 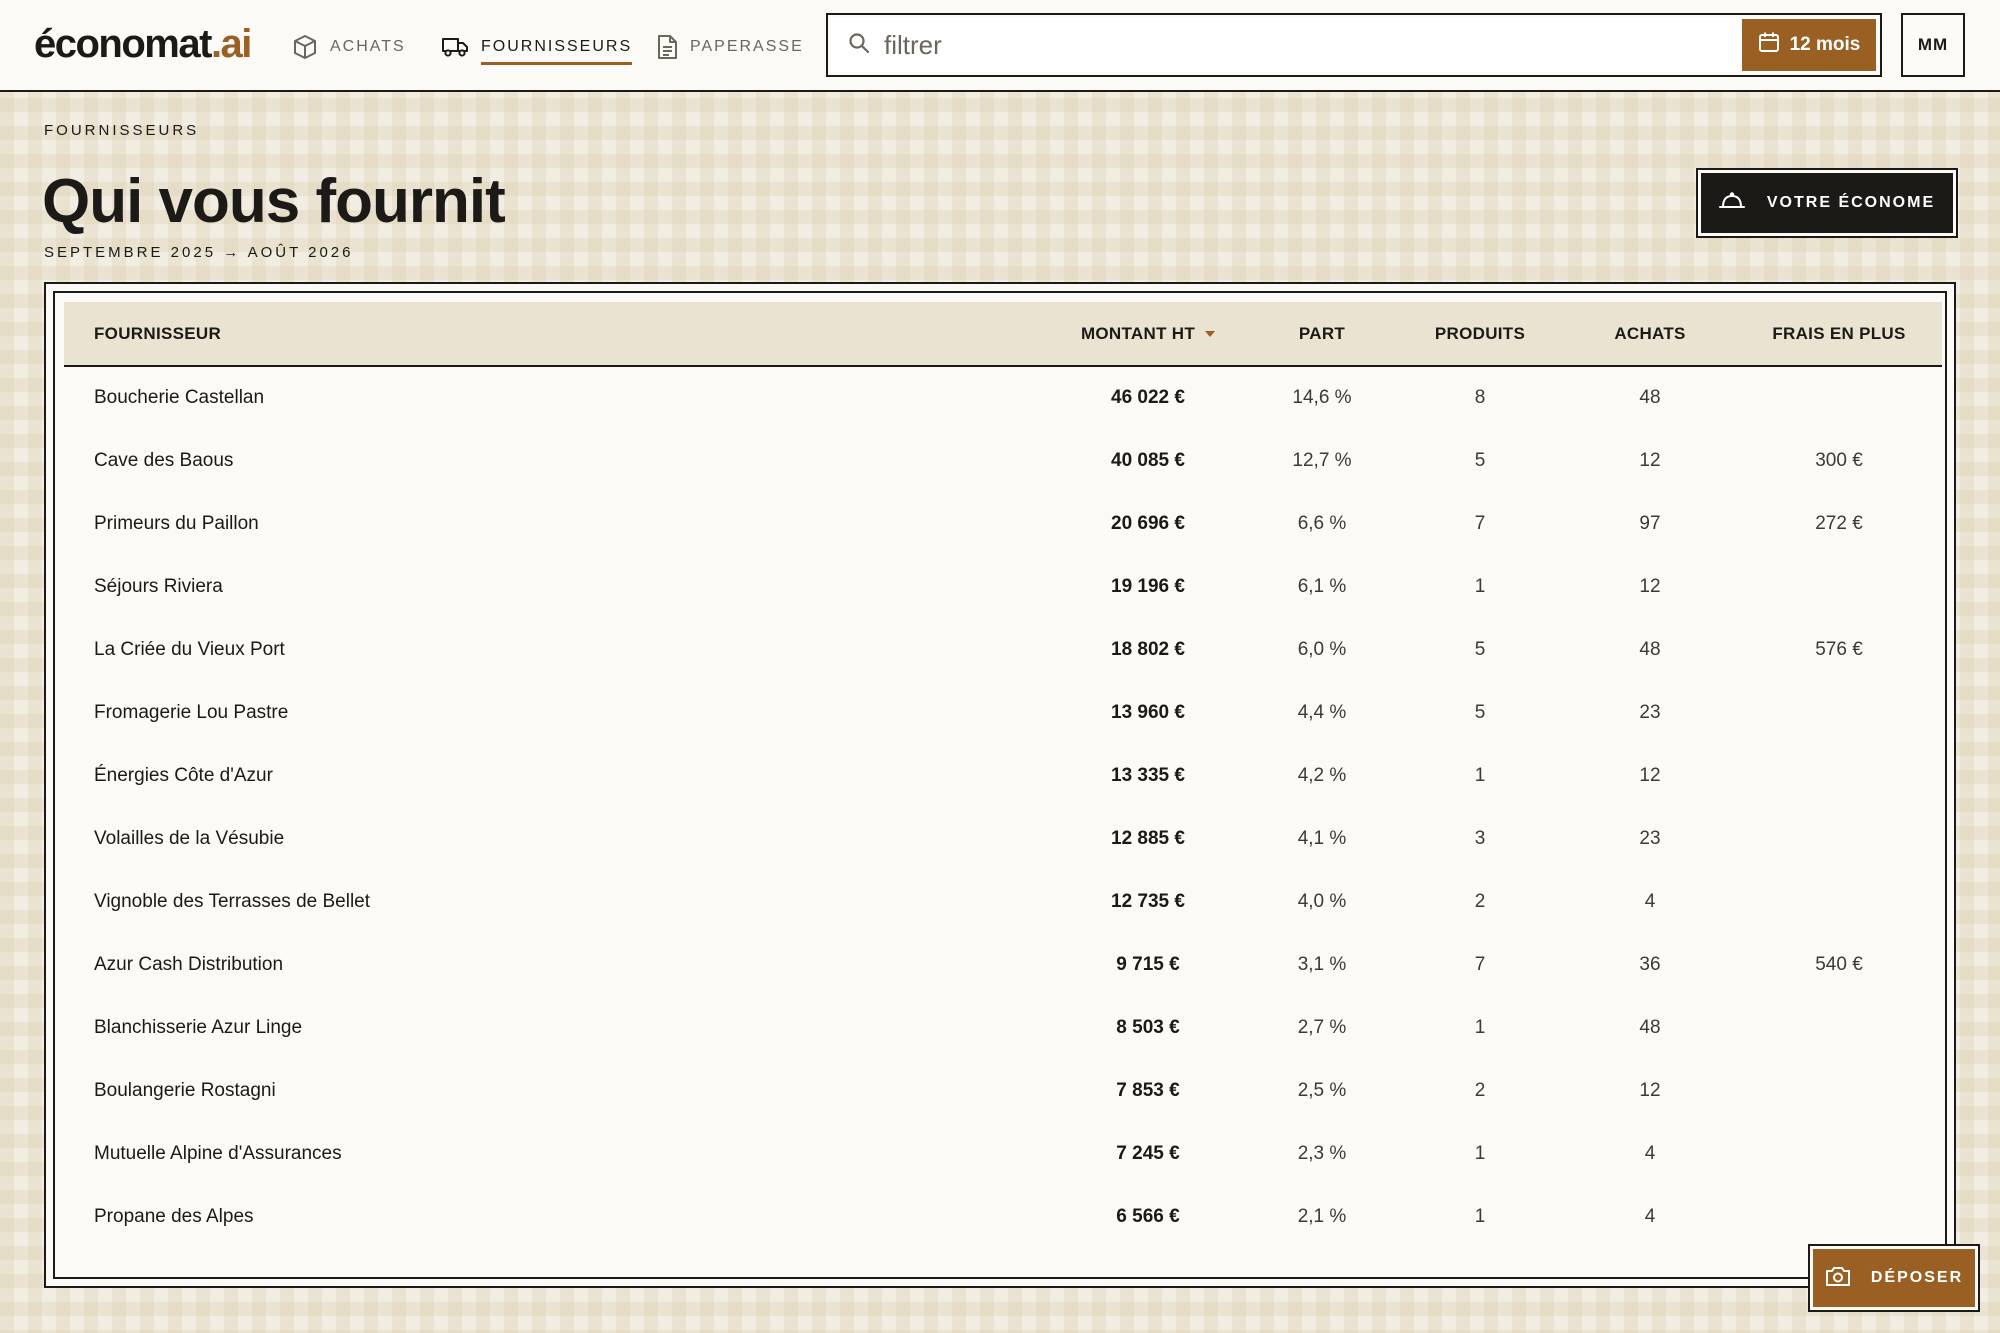 What do you see at coordinates (1731, 203) in the screenshot?
I see `cloche-icon` at bounding box center [1731, 203].